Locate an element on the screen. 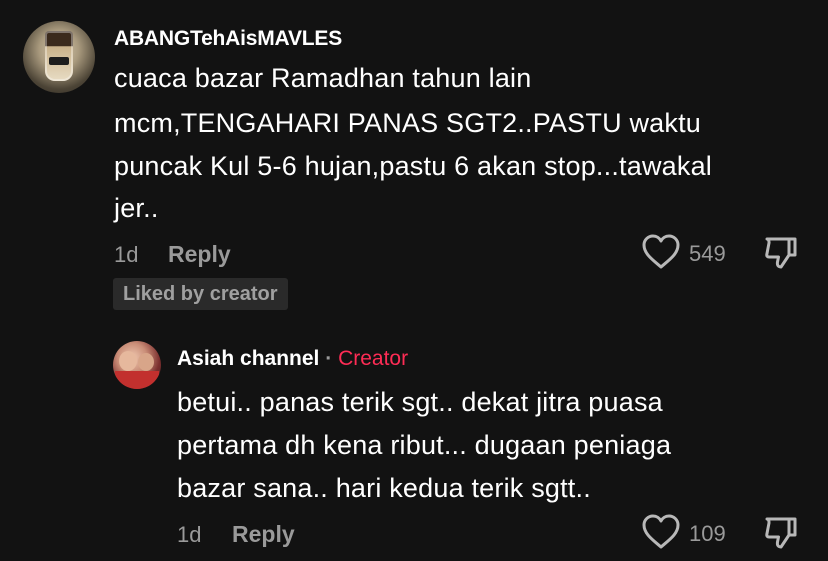 This screenshot has height=561, width=828. avatar-shirt is located at coordinates (137, 380).